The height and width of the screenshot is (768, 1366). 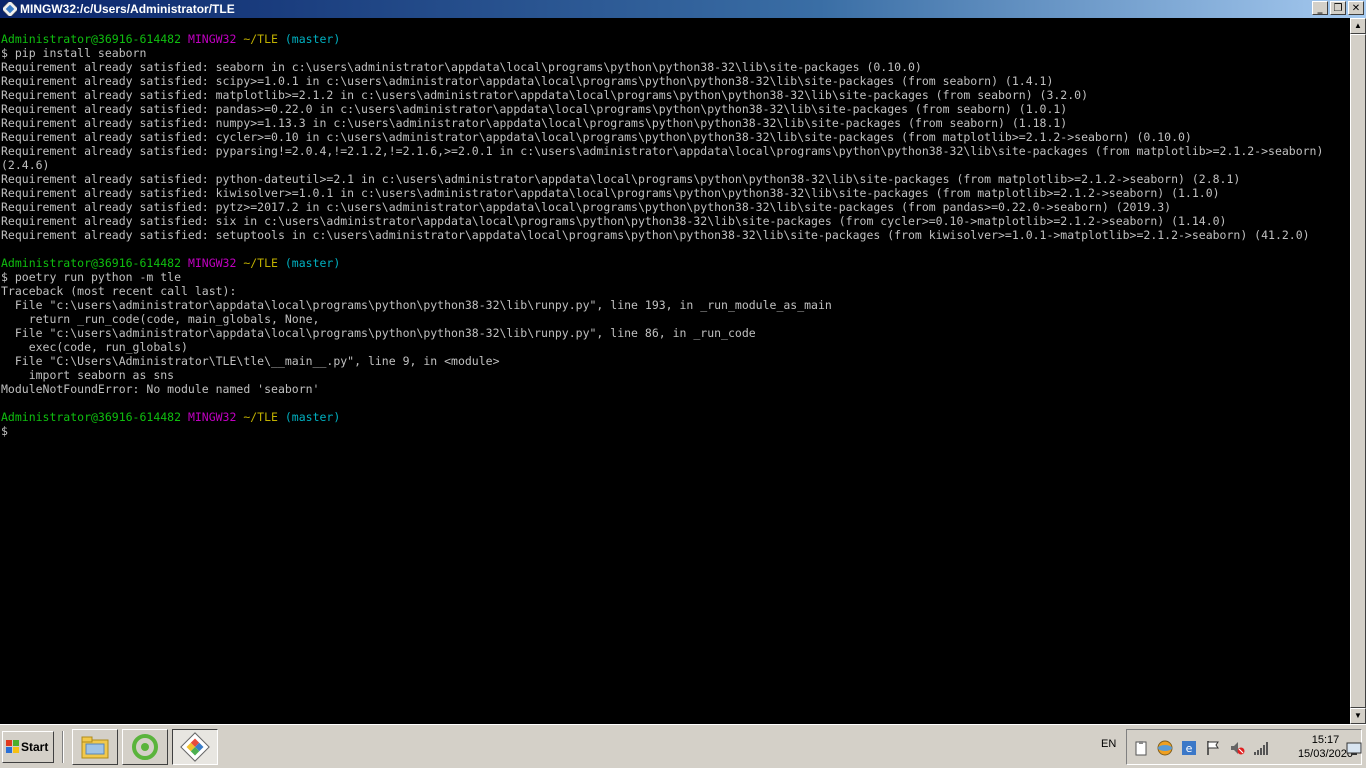 I want to click on windows-logo-icon, so click(x=12, y=746).